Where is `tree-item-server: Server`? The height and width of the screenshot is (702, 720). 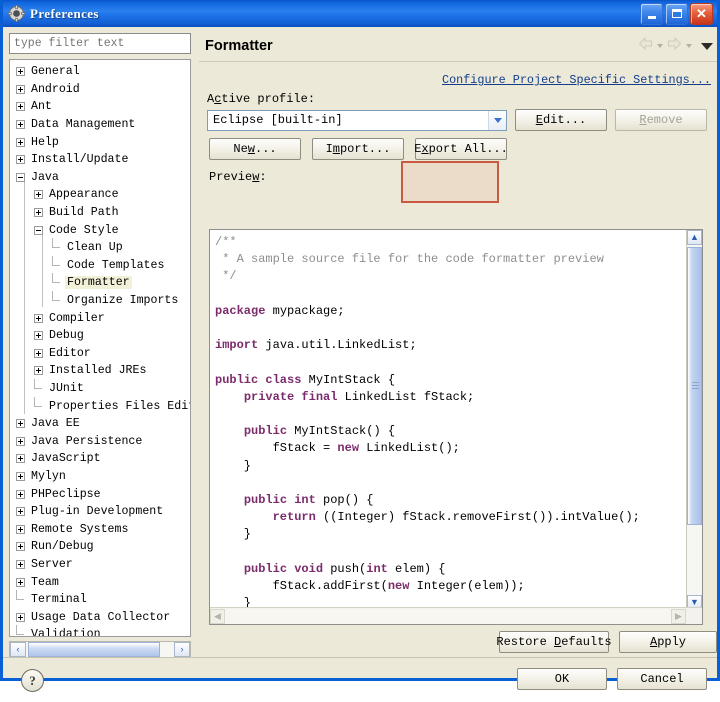 tree-item-server: Server is located at coordinates (100, 565).